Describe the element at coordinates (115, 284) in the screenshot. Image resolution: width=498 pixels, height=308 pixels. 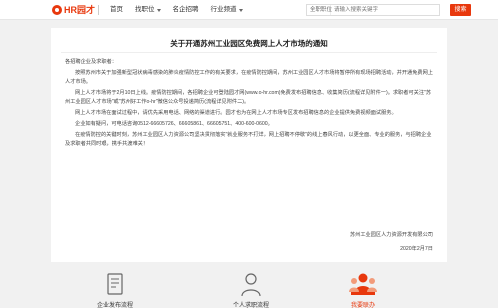
I see `document-icon` at that location.